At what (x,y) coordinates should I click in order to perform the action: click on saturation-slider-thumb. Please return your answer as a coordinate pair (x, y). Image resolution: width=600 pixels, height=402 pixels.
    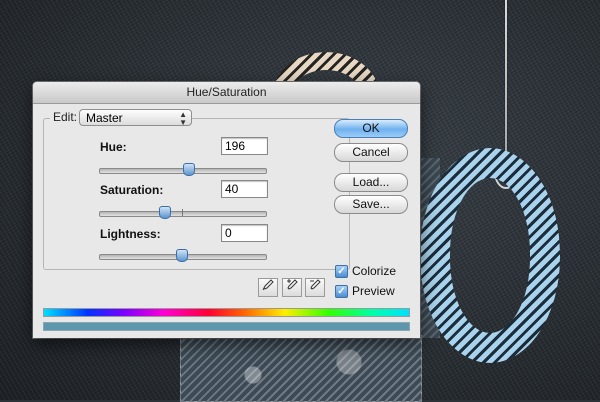
    Looking at the image, I should click on (165, 212).